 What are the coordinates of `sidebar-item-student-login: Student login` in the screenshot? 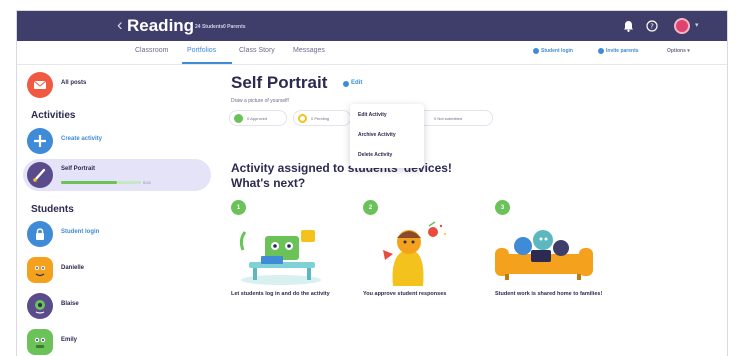 It's located at (117, 234).